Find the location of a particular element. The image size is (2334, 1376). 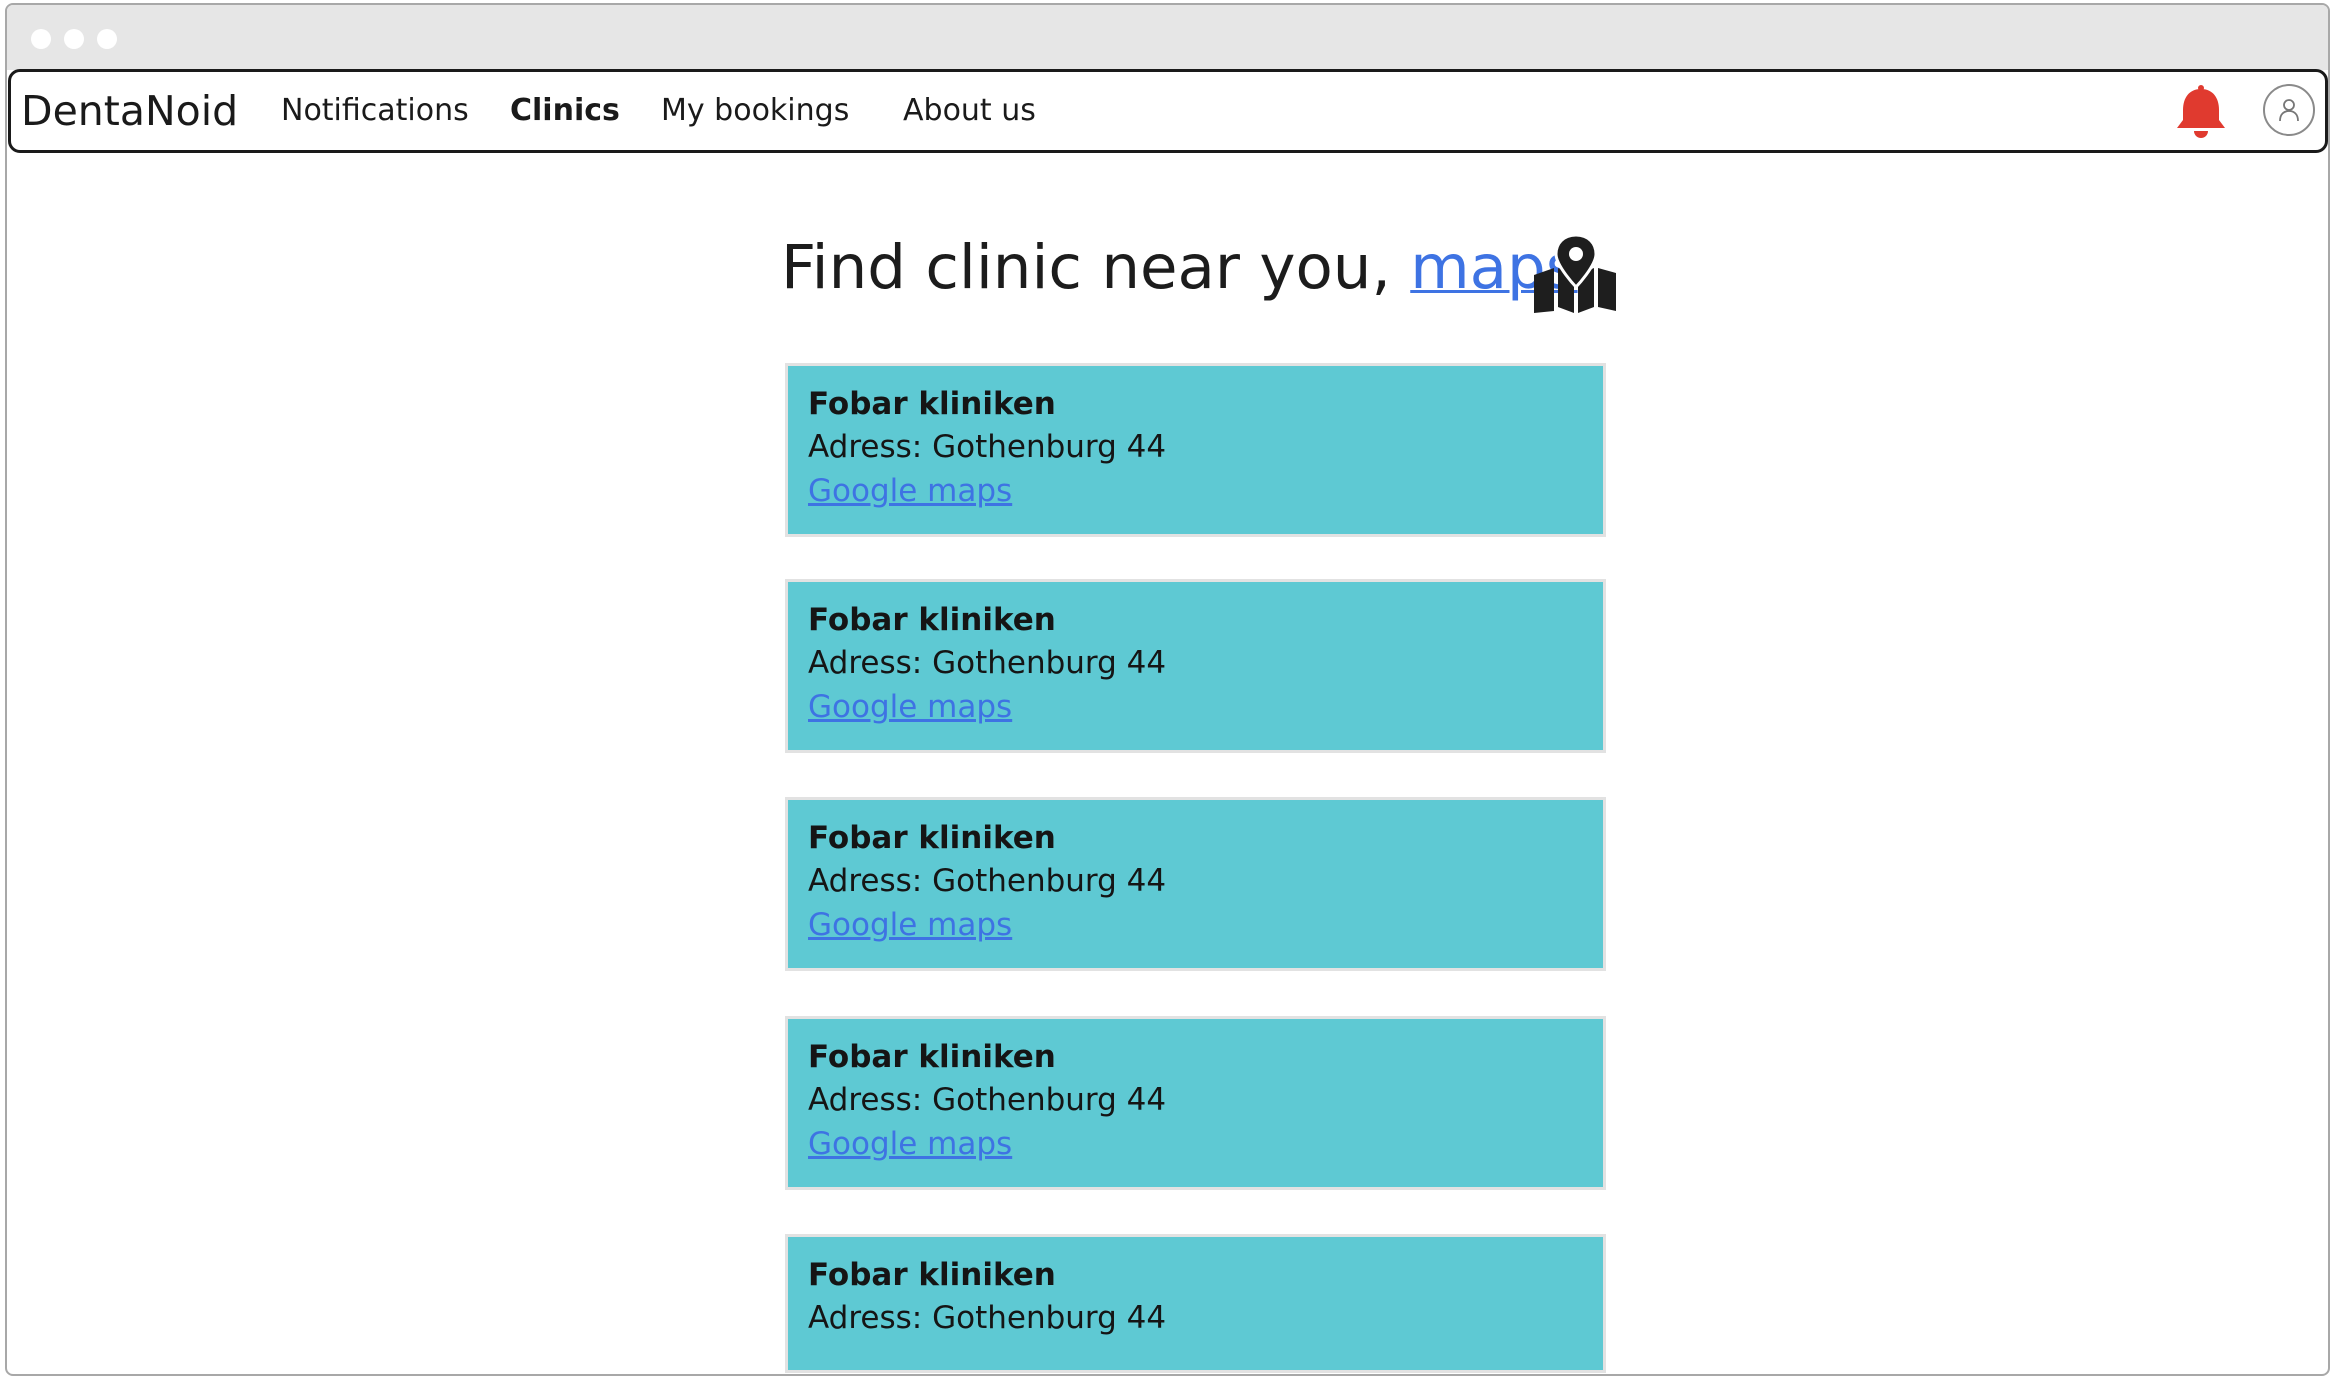

notification-bell-icon is located at coordinates (2201, 112).